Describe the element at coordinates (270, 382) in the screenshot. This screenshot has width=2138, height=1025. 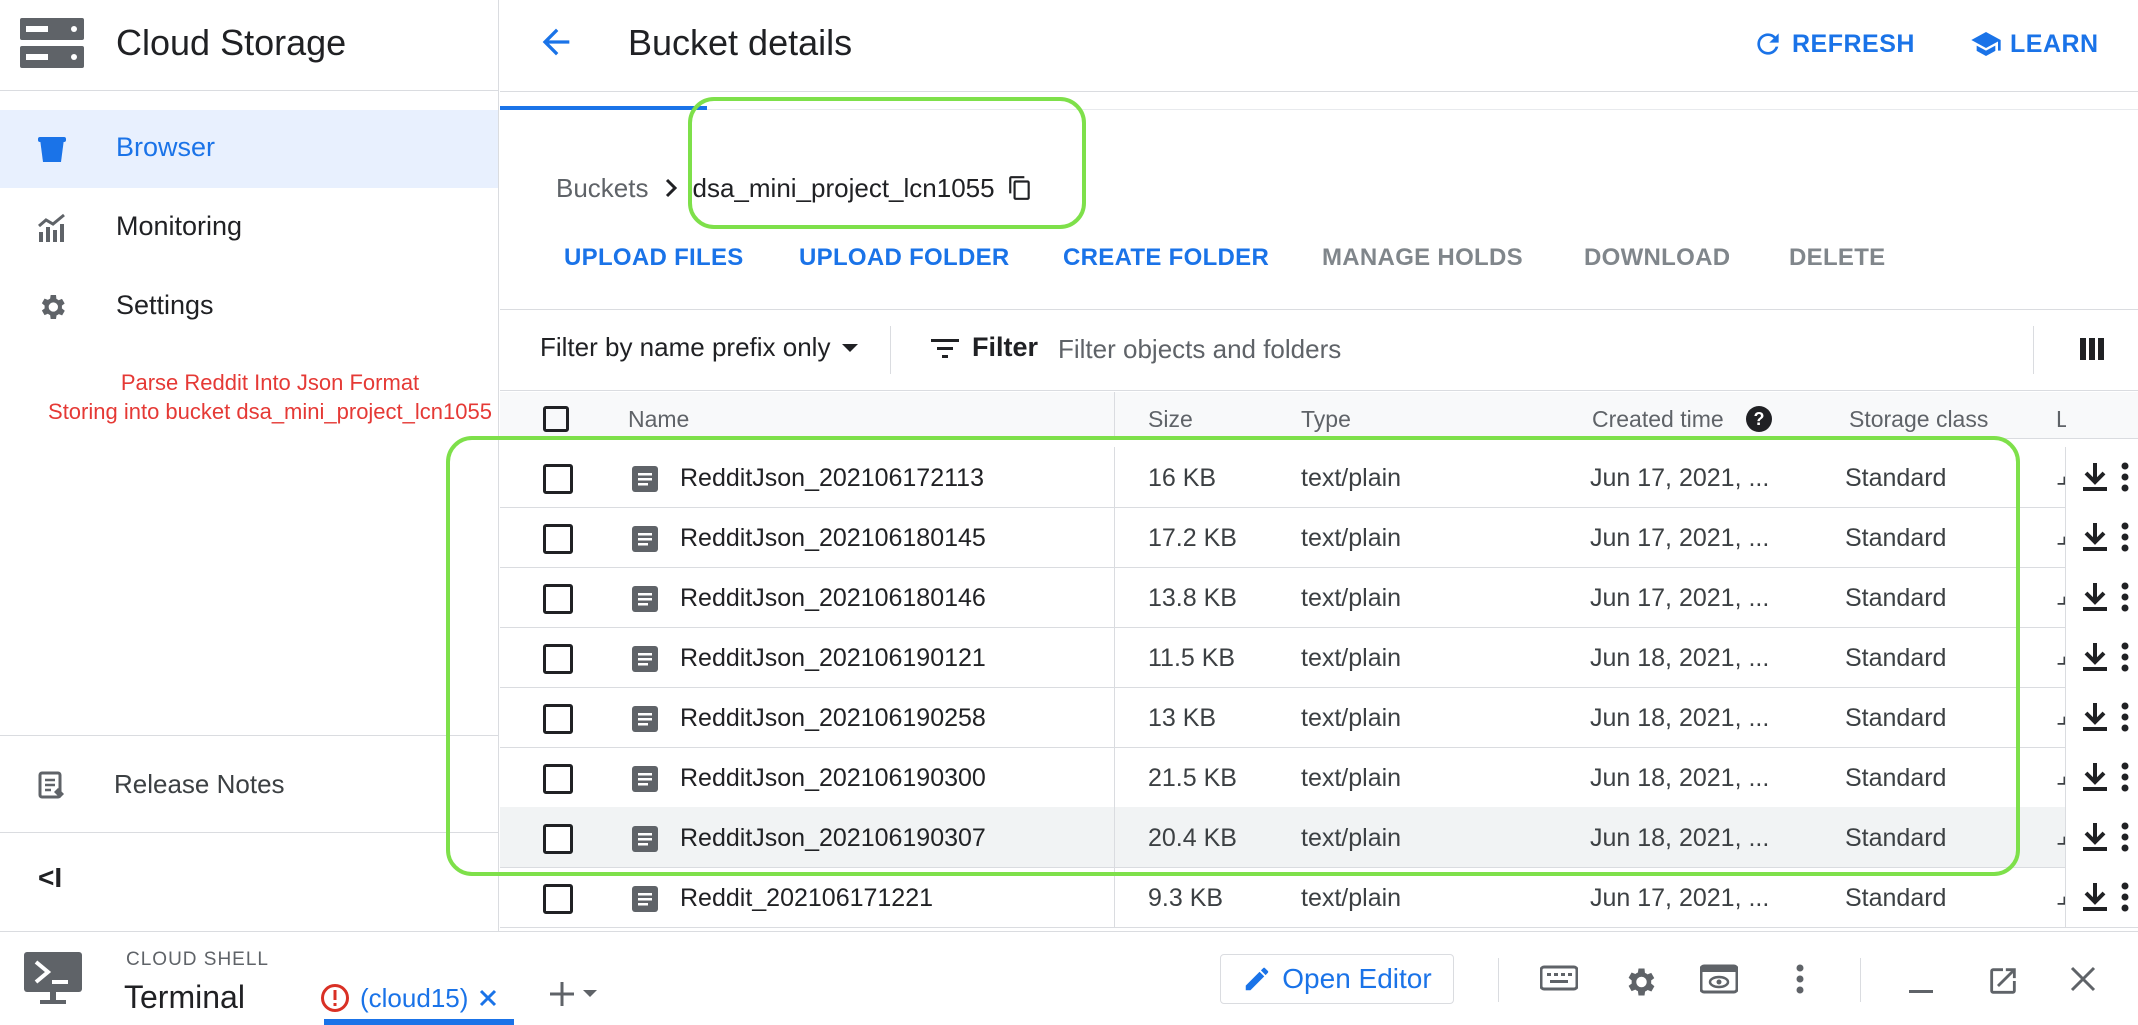
I see `annotation-line-1: Parse Reddit Into Json Format` at that location.